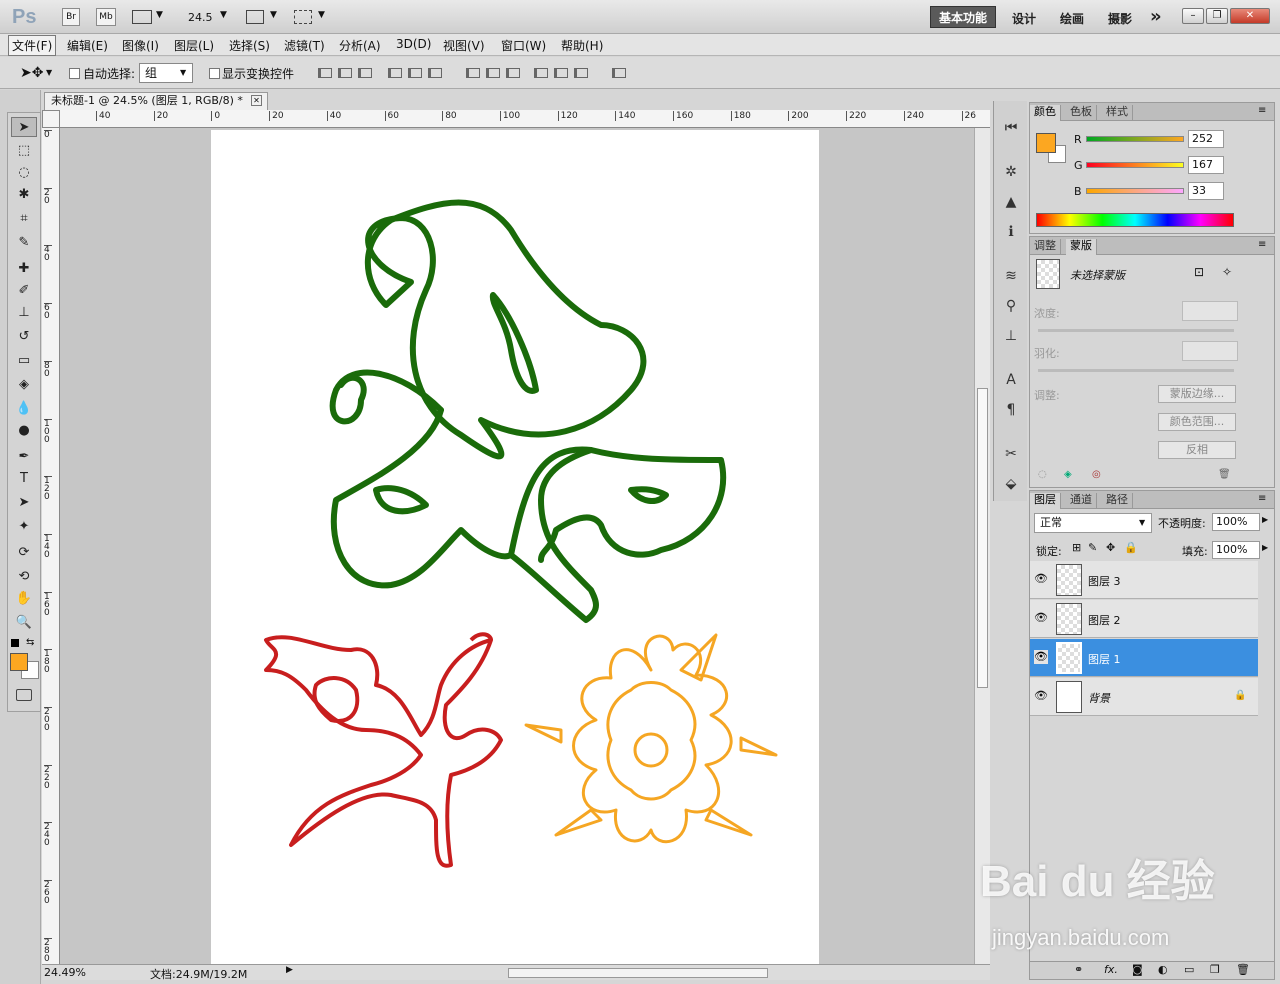  Describe the element at coordinates (541, 73) in the screenshot. I see `distribute-left-icon` at that location.